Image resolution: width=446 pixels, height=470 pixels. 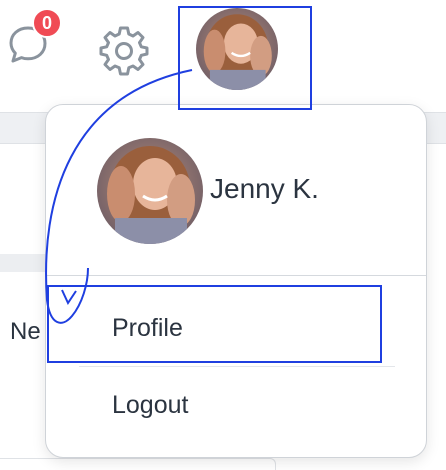 I want to click on menu-item-label: Logout, so click(x=150, y=405).